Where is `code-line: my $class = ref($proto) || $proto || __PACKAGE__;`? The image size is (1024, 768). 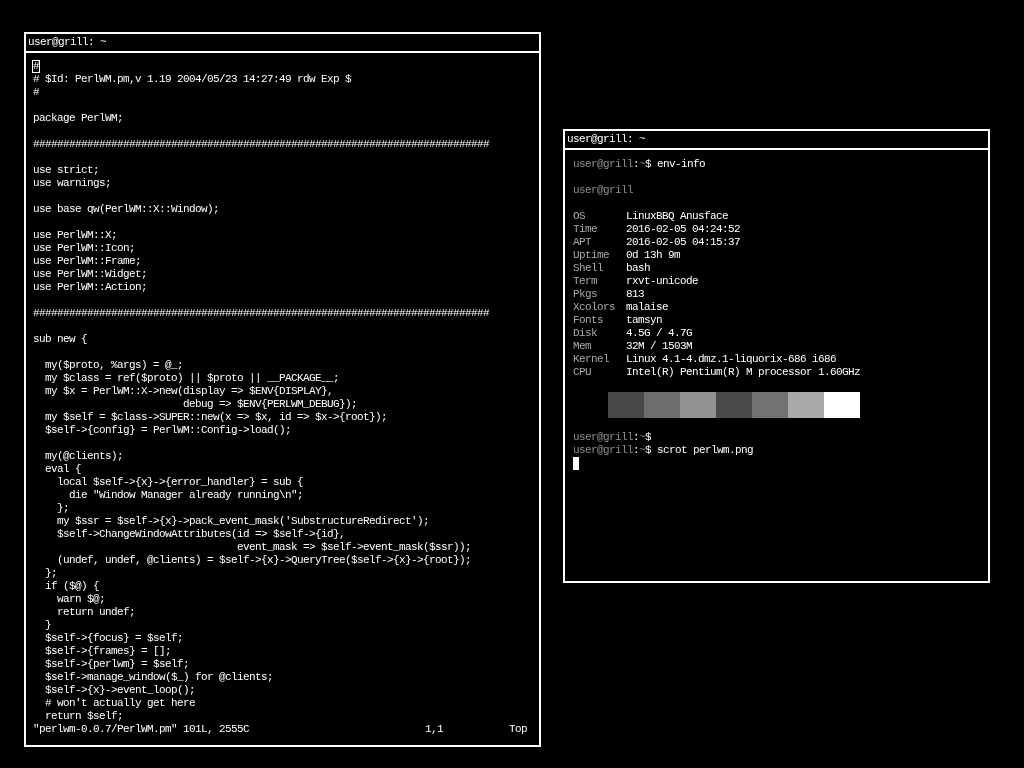
code-line: my $class = ref($proto) || $proto || __PACKAGE__; is located at coordinates (192, 378).